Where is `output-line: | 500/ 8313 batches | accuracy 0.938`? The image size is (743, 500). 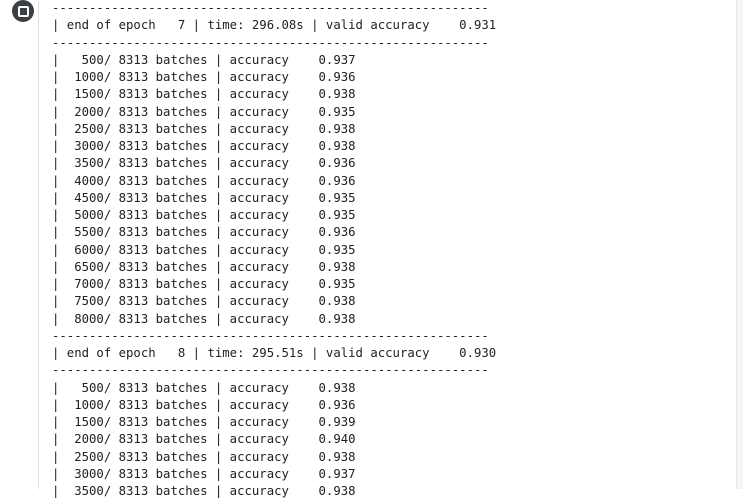 output-line: | 500/ 8313 batches | accuracy 0.938 is located at coordinates (204, 387).